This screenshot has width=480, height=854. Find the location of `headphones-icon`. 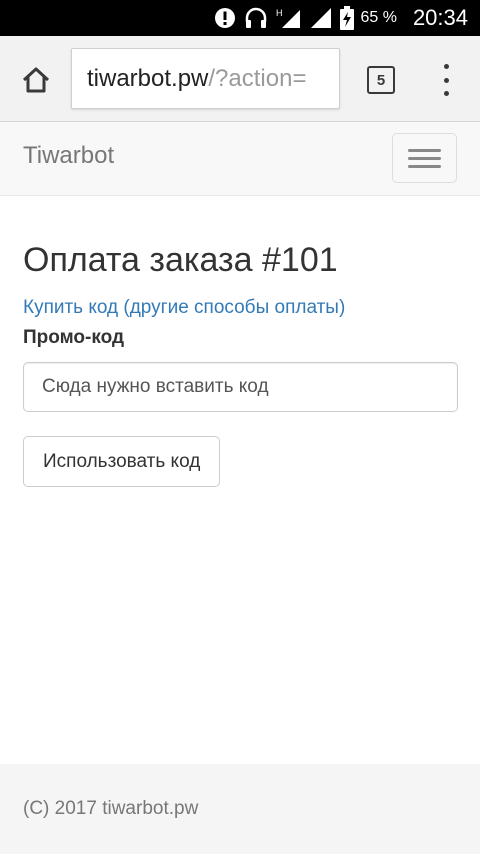

headphones-icon is located at coordinates (256, 18).